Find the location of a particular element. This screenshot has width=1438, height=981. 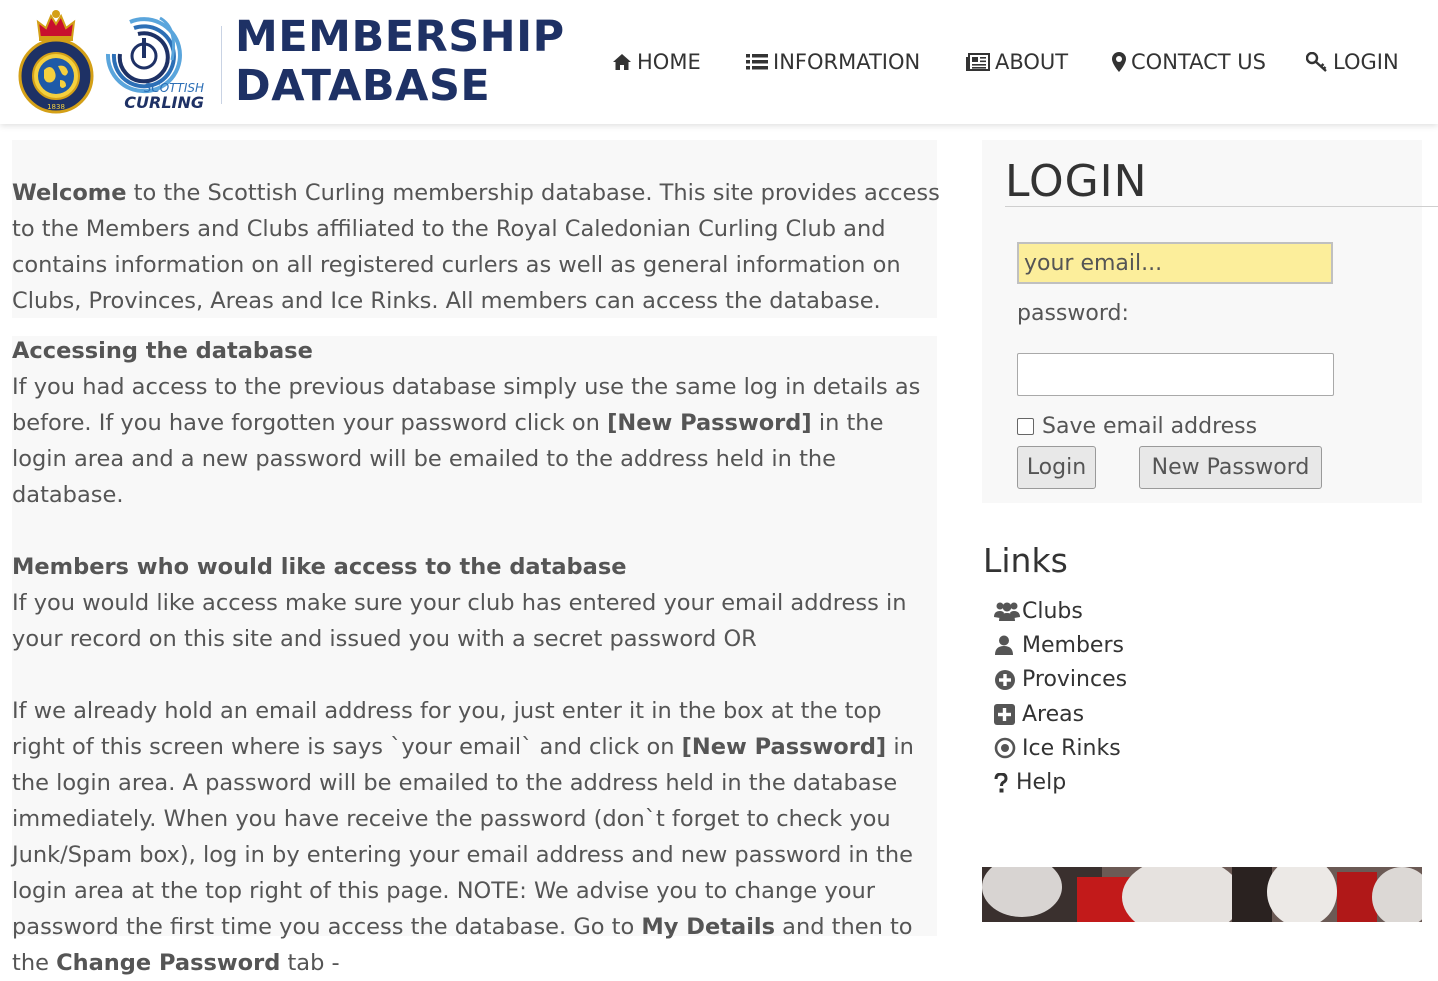

rcc-year: 1838 is located at coordinates (56, 107).